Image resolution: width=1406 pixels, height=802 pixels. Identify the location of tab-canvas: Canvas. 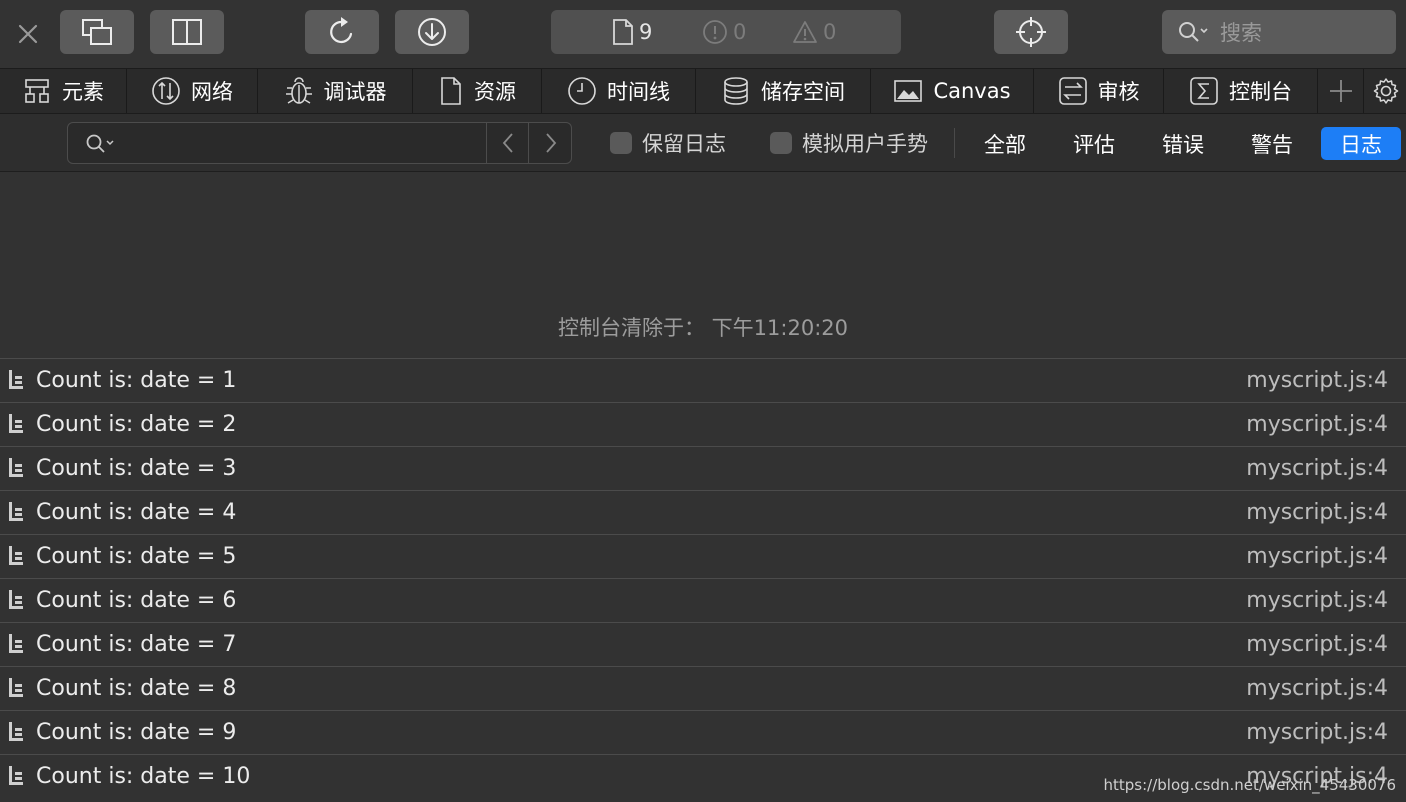
(952, 91).